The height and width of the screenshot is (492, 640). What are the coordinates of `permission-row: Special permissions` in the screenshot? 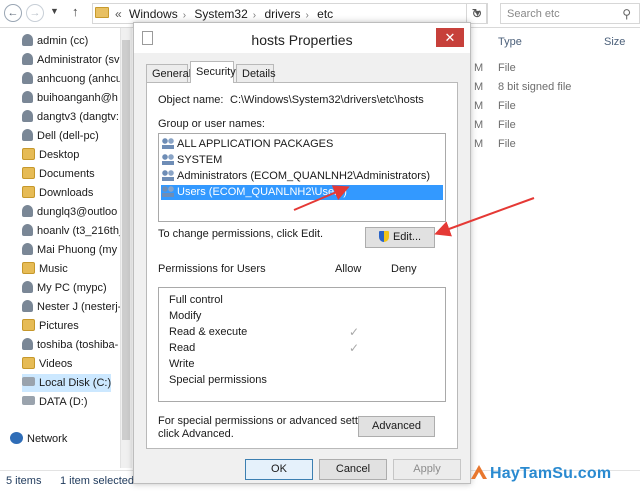 It's located at (218, 380).